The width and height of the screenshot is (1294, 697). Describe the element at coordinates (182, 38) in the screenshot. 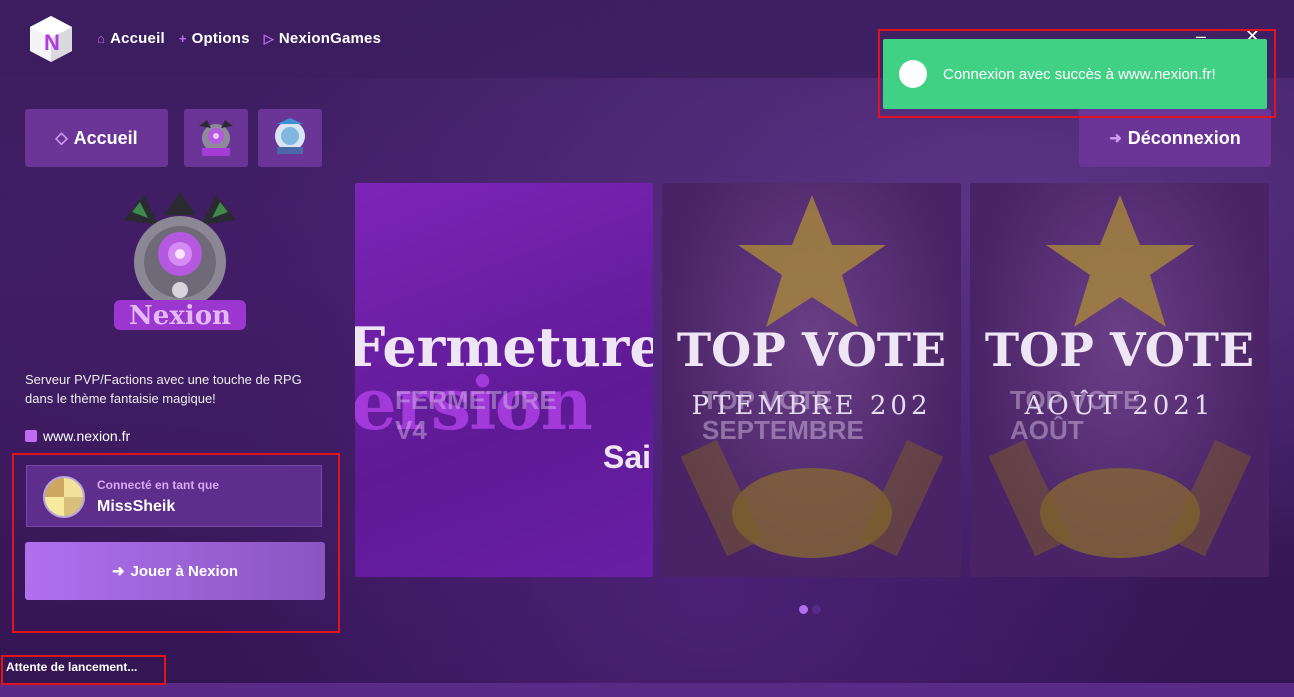

I see `plus-icon: +` at that location.